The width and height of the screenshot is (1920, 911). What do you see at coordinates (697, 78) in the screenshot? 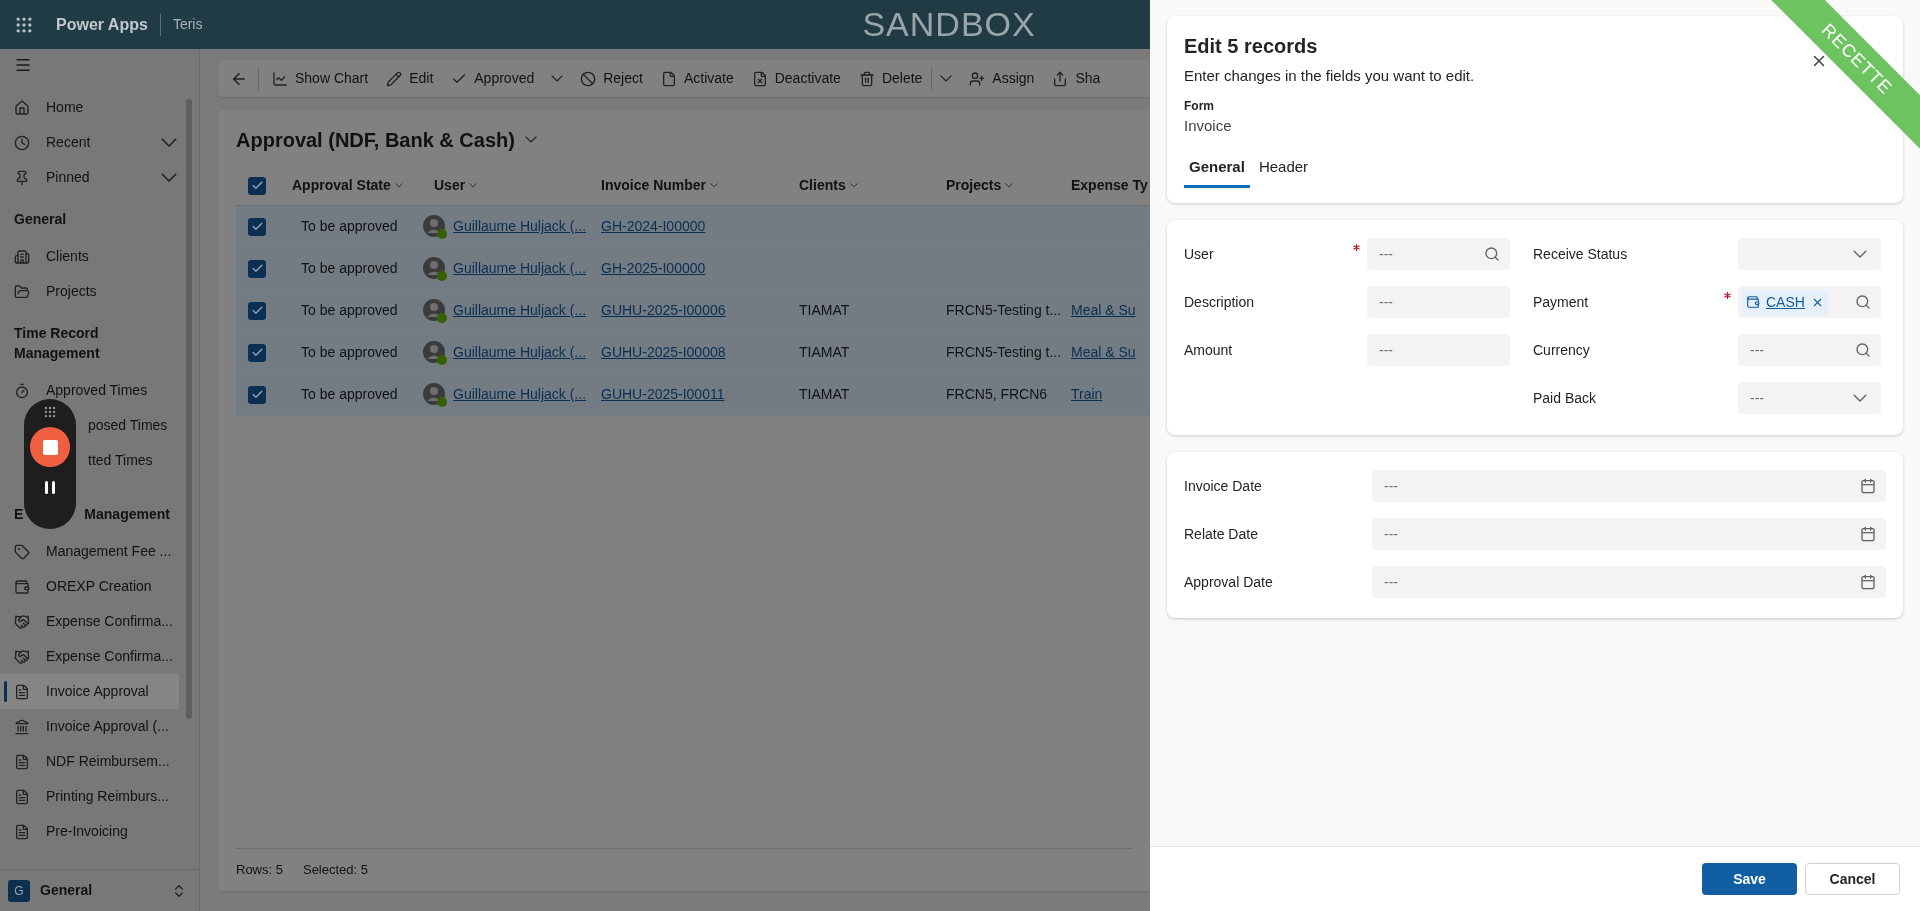
I see `toolbar-button: Activate` at bounding box center [697, 78].